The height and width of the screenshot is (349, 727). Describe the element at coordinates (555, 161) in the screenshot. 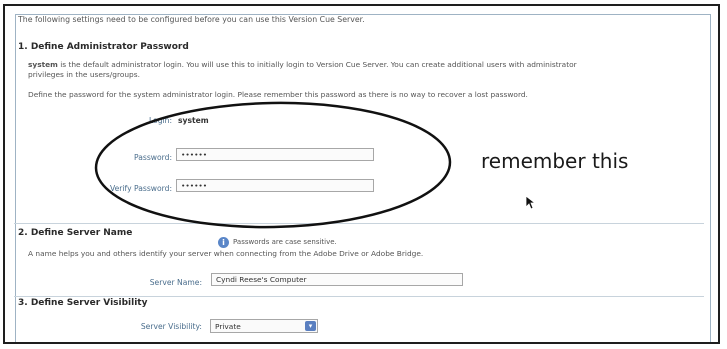

I see `annotation-text: remember this` at that location.